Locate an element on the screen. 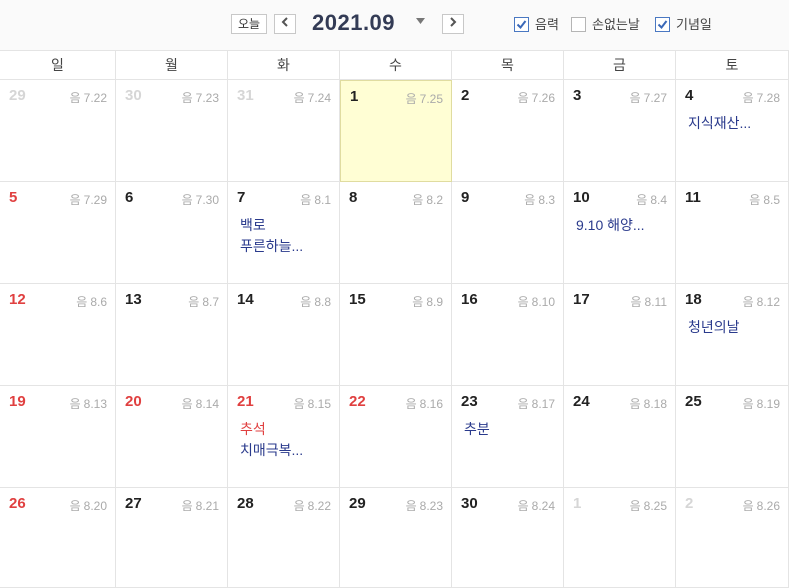  option-lunar: 음력 is located at coordinates (544, 26).